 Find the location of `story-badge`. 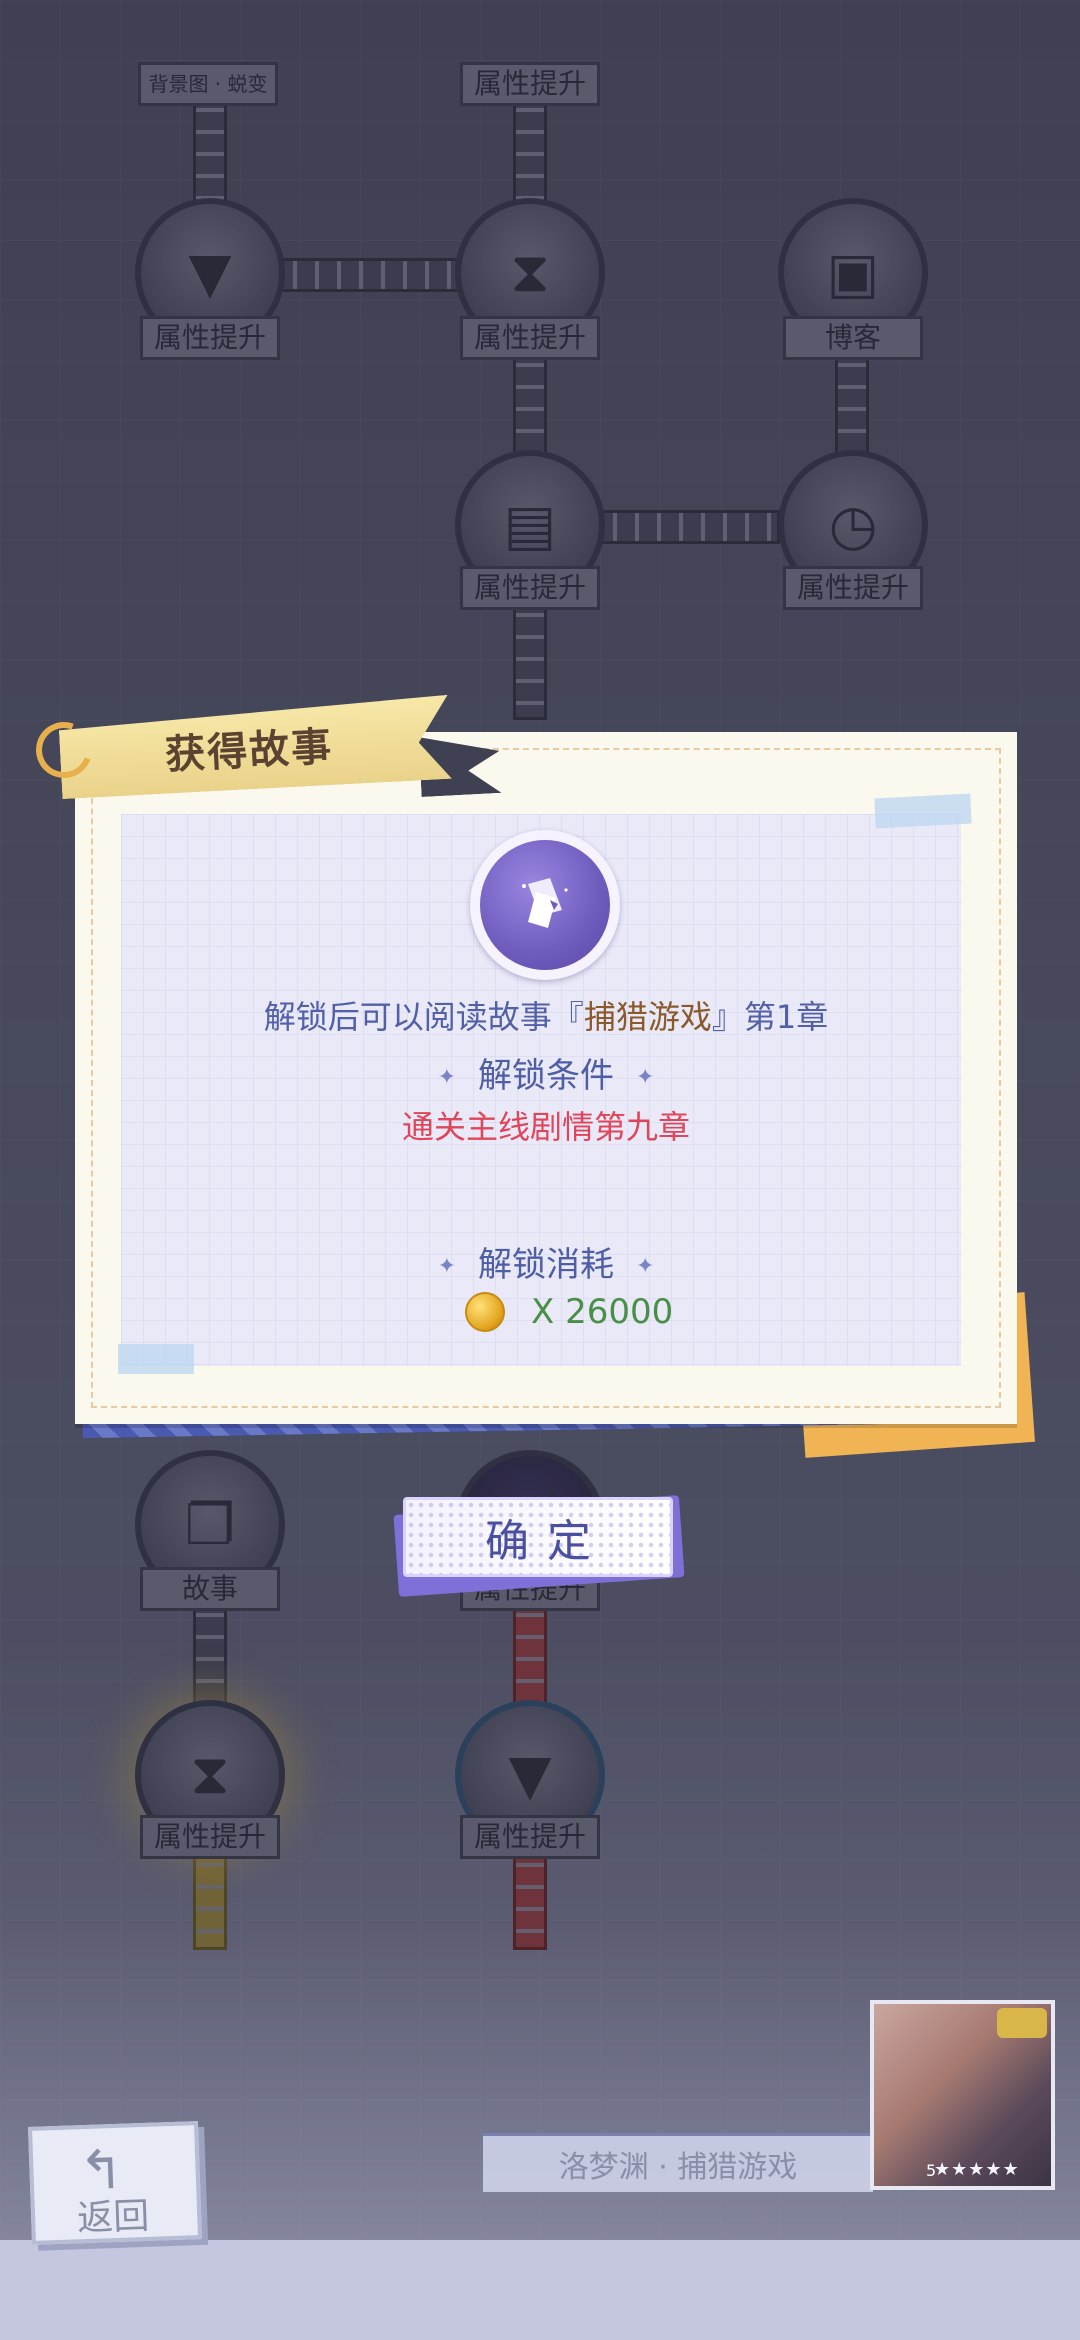

story-badge is located at coordinates (545, 905).